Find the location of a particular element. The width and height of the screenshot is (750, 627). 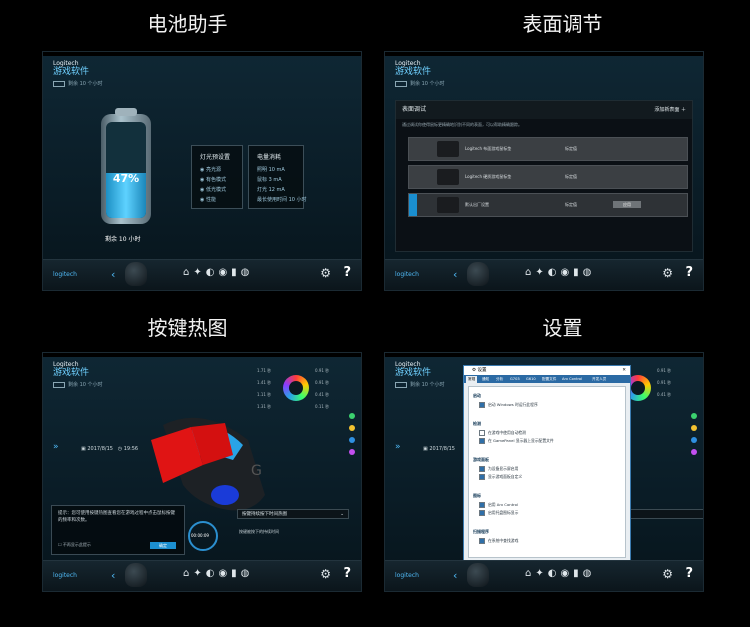

heatmap-type-dropdown: 按键持续按下时间热图 ⌄ is located at coordinates (293, 514).